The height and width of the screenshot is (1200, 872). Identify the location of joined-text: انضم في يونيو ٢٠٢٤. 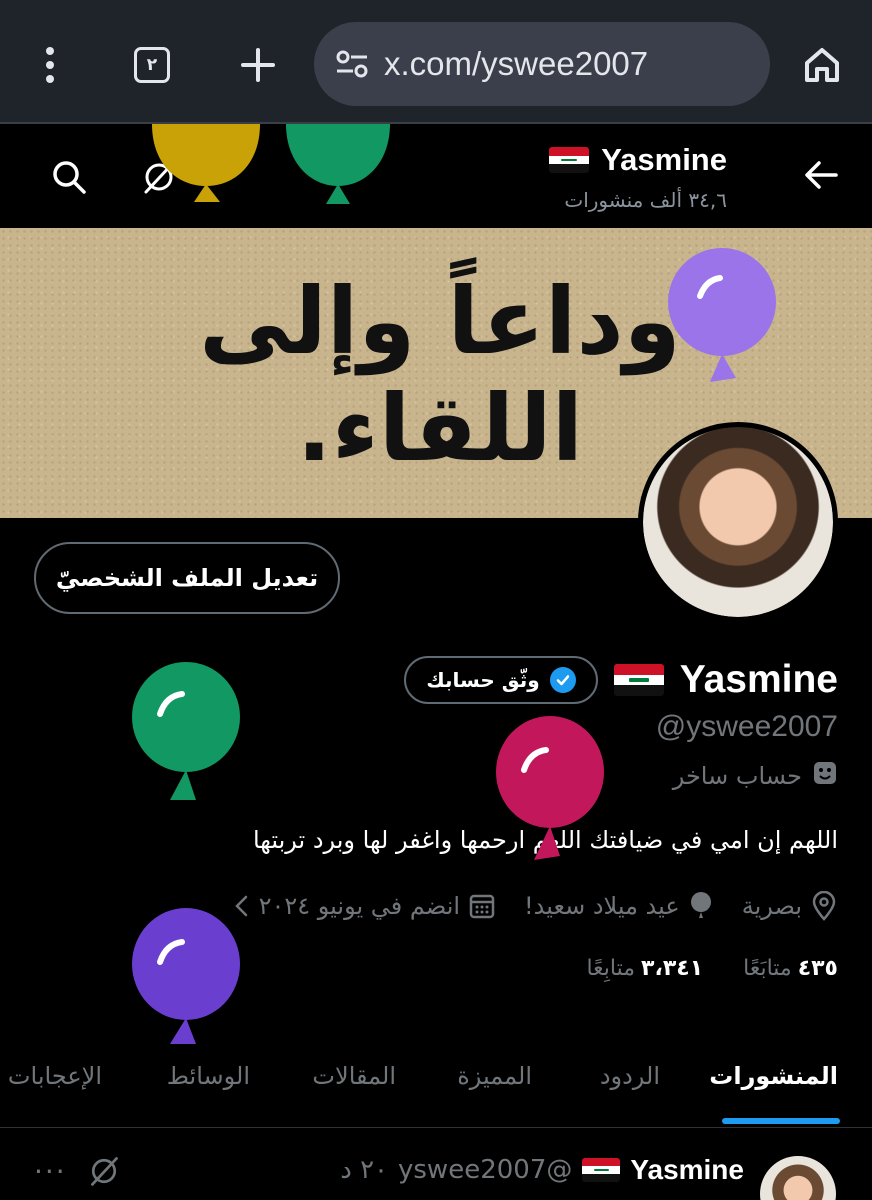
(359, 906).